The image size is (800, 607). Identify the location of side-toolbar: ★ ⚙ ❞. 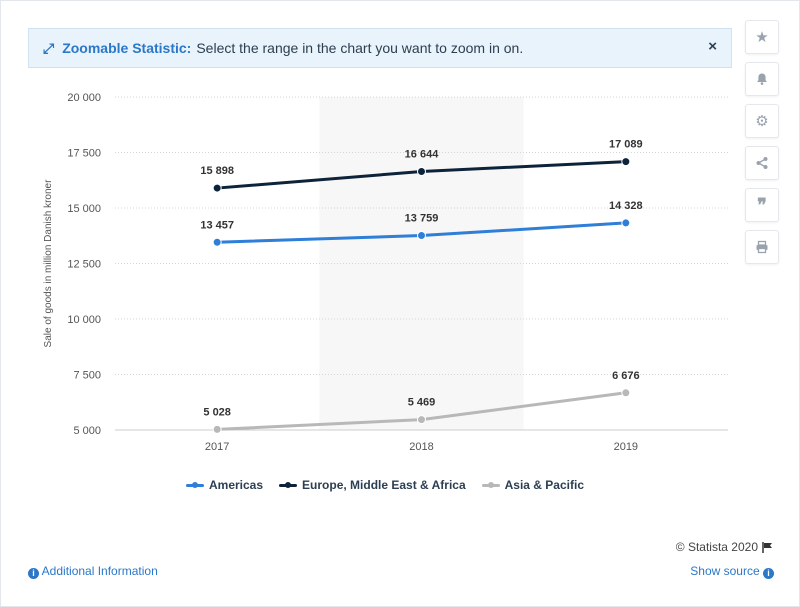
(763, 146).